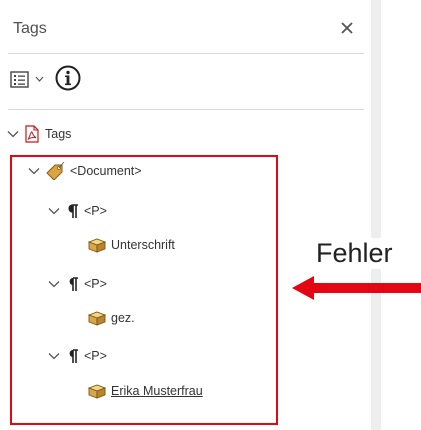 This screenshot has width=421, height=430. I want to click on info-button, so click(68, 78).